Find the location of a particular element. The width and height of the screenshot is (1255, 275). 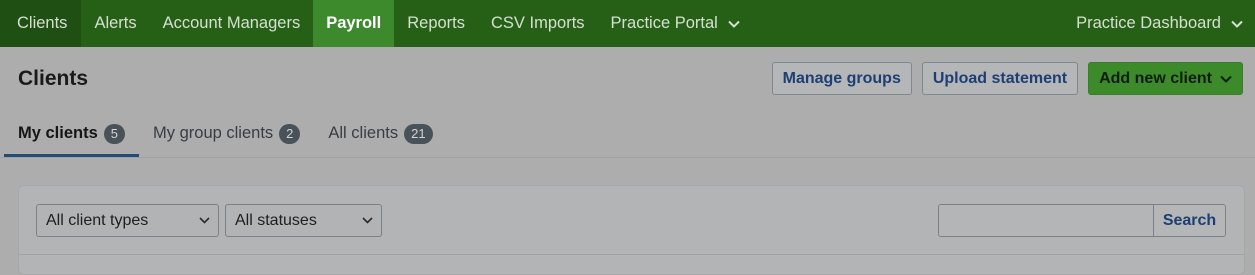

search-input is located at coordinates (1051, 220).